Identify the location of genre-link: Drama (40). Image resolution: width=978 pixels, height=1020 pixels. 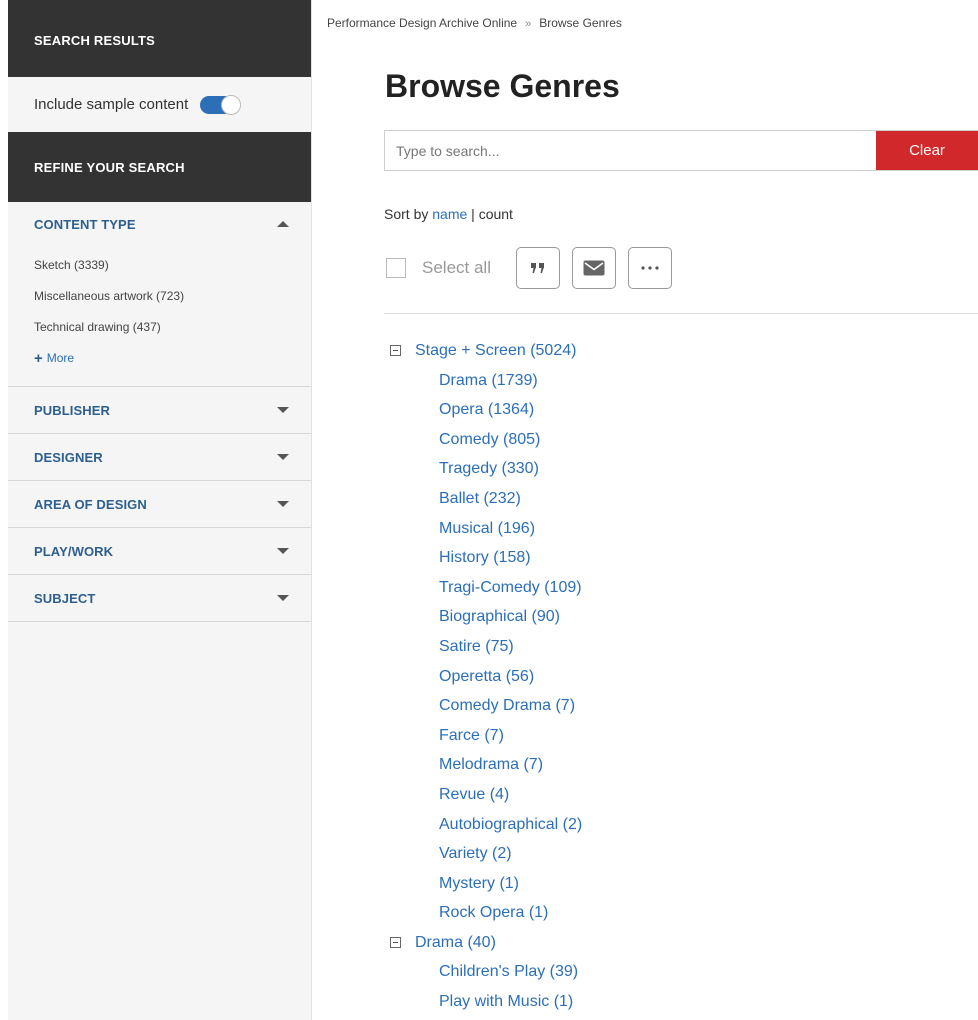
(455, 943).